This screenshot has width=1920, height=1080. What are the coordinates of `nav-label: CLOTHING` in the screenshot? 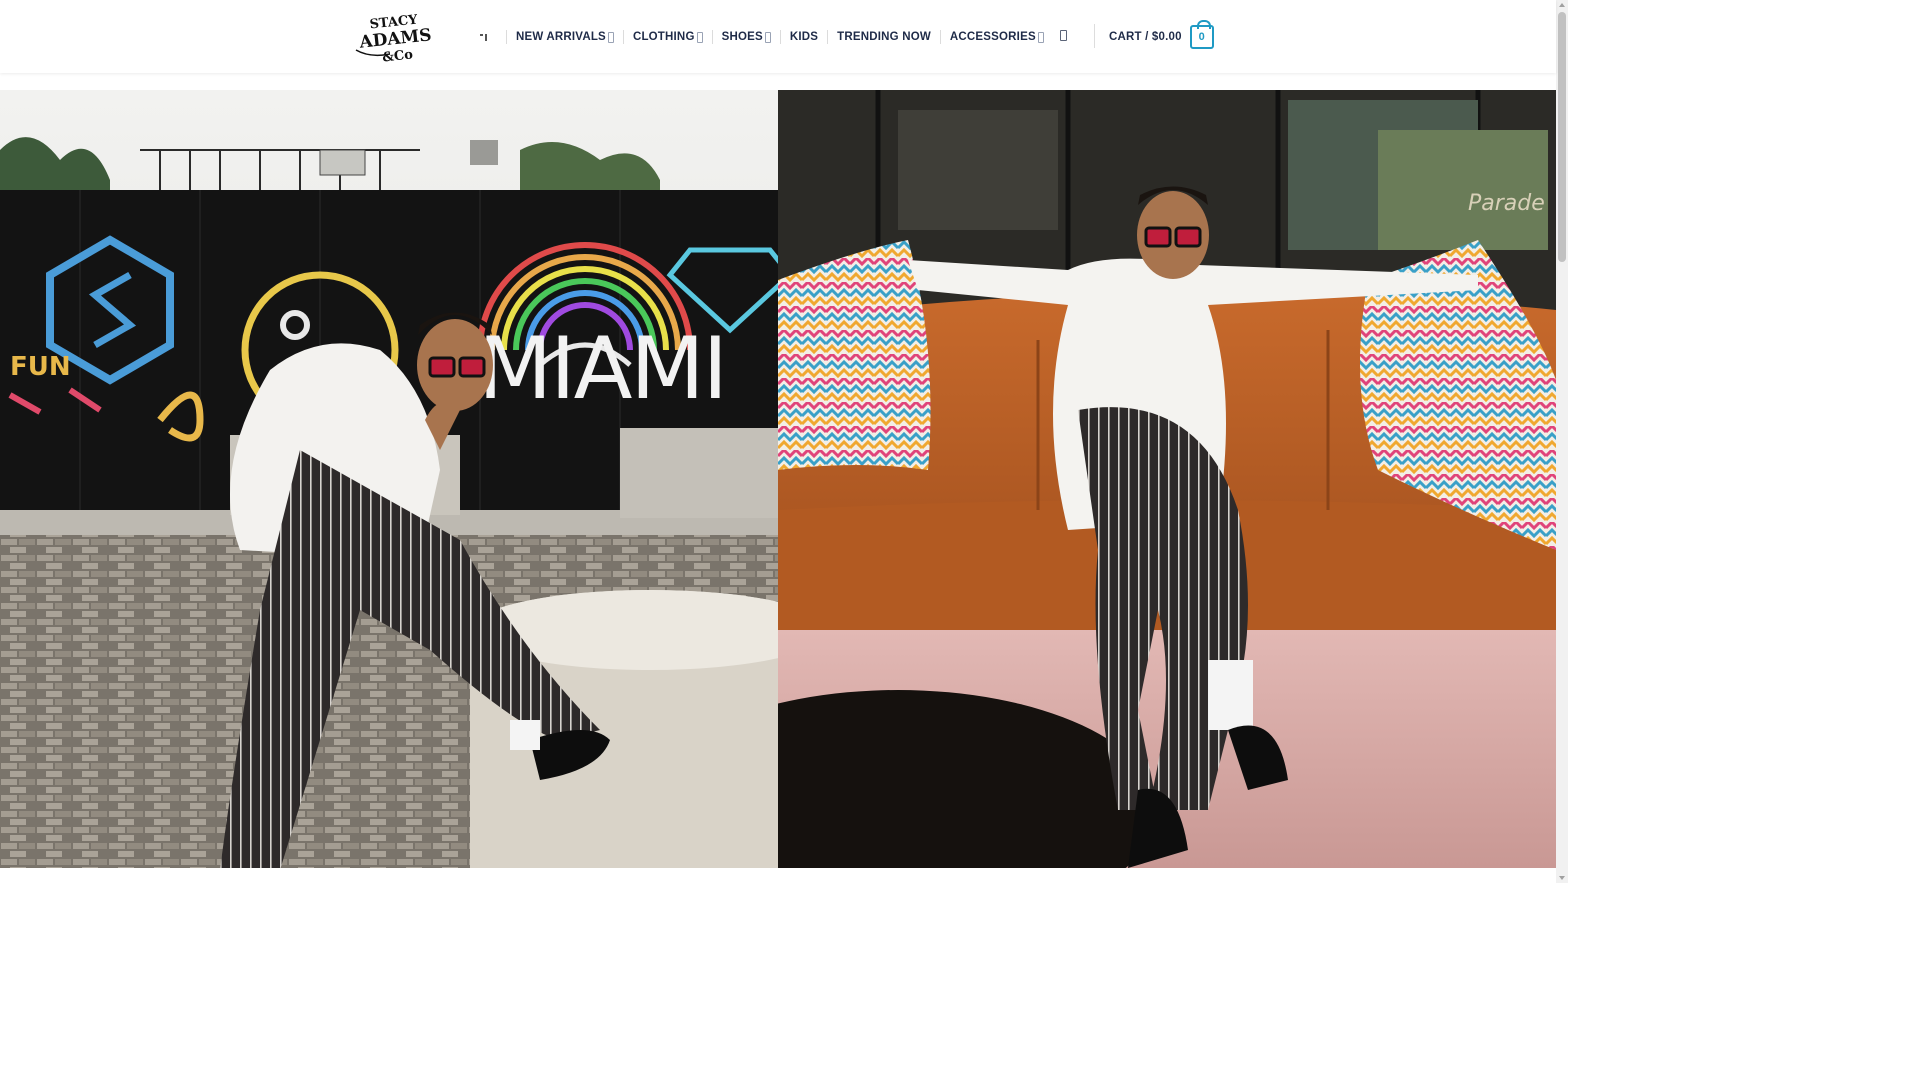 It's located at (663, 37).